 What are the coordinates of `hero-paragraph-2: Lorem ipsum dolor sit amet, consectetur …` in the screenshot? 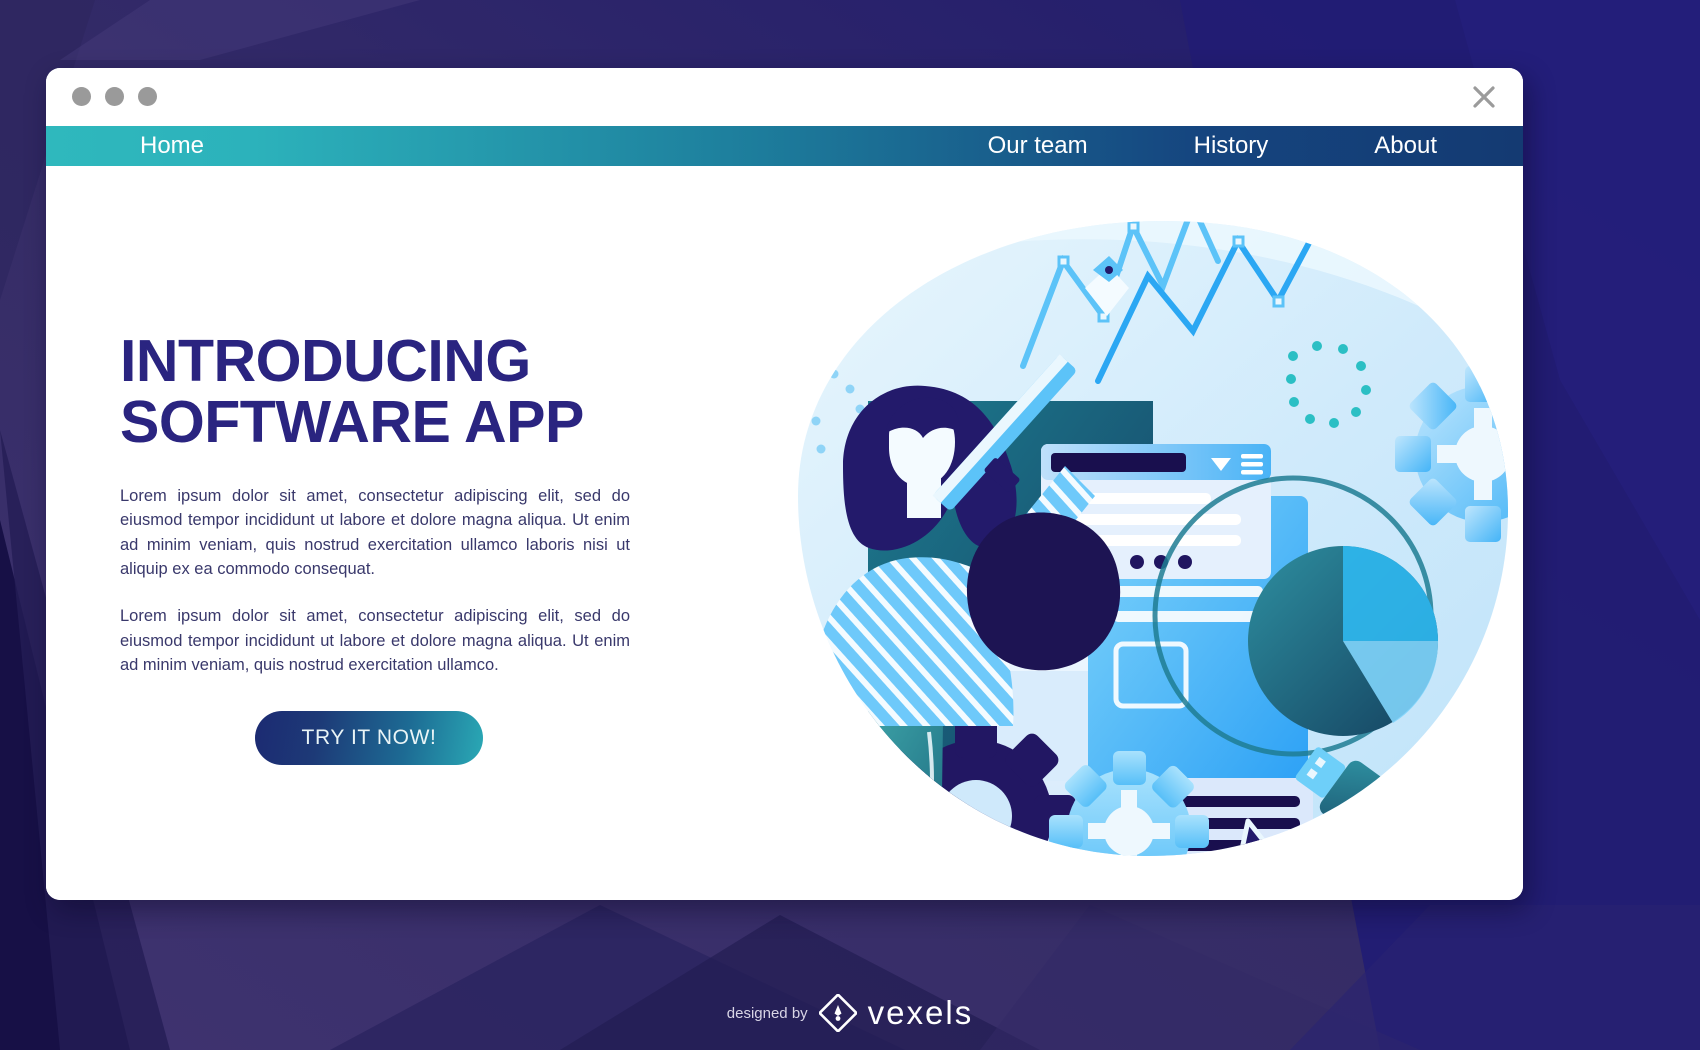 It's located at (375, 641).